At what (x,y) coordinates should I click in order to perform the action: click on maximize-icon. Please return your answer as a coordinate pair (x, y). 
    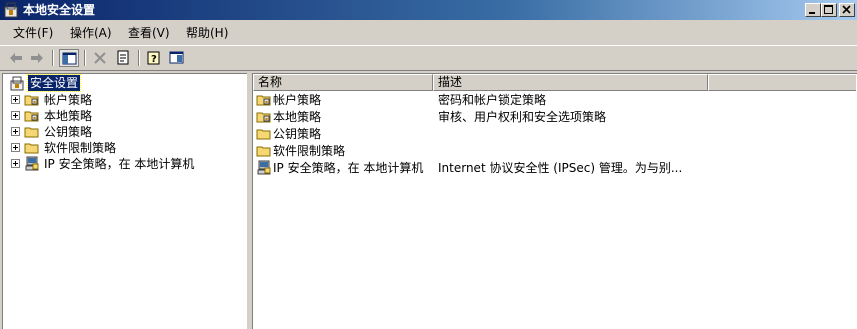
    Looking at the image, I should click on (828, 9).